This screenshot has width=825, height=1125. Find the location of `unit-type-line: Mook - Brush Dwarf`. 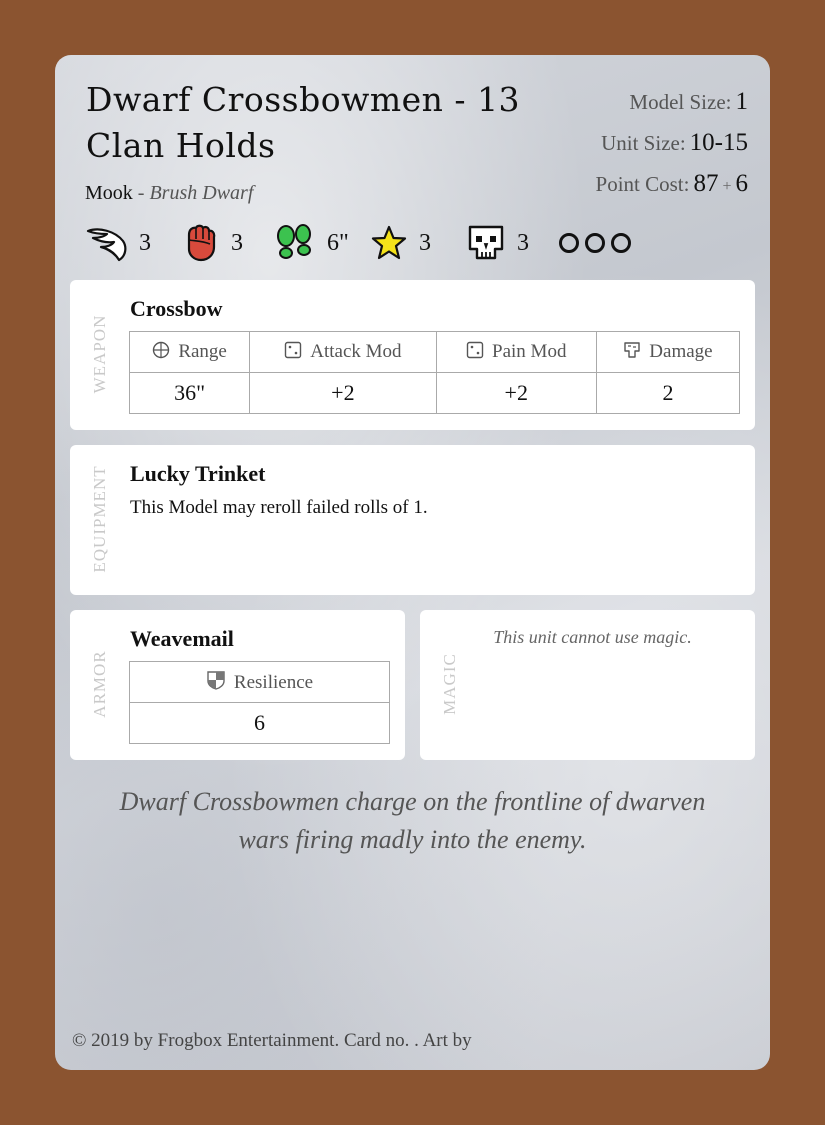

unit-type-line: Mook - Brush Dwarf is located at coordinates (169, 193).